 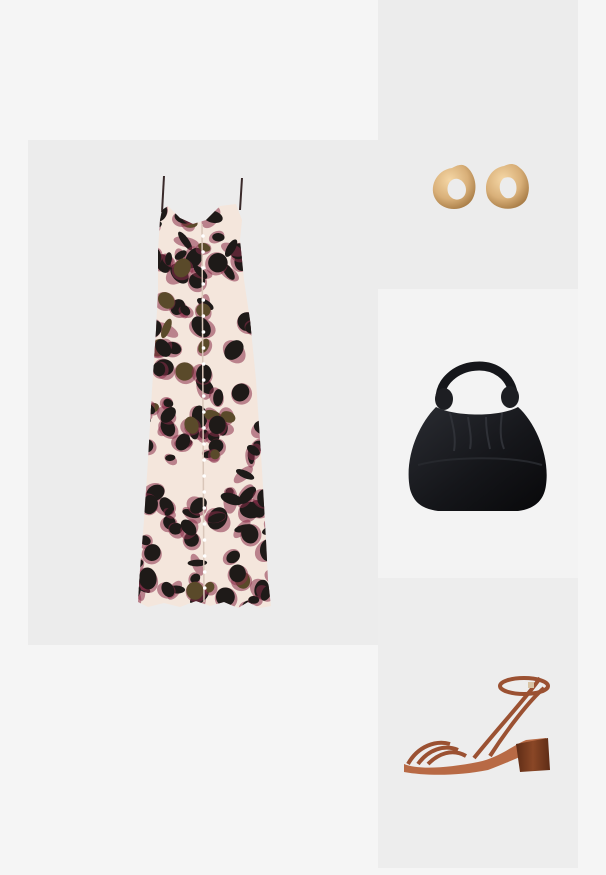 What do you see at coordinates (507, 186) in the screenshot?
I see `earring-right` at bounding box center [507, 186].